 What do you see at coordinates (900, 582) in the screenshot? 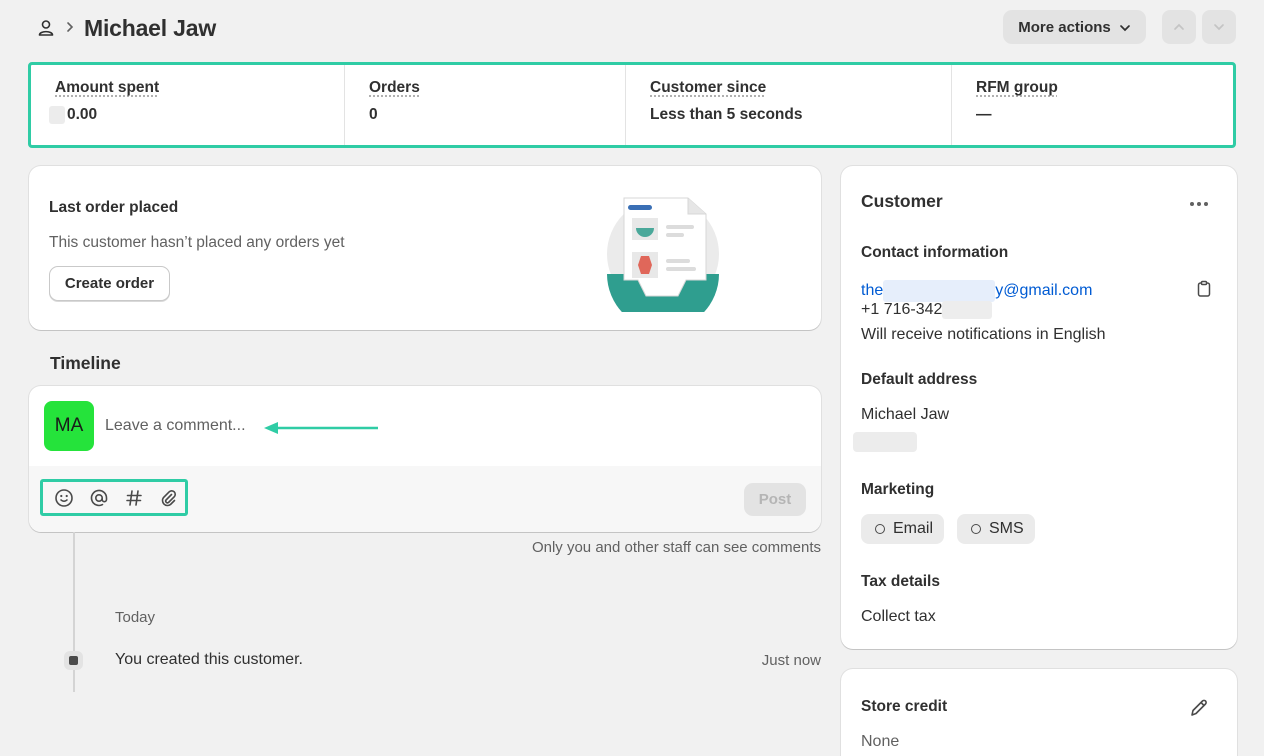
I see `tax-details-title: Tax details` at bounding box center [900, 582].